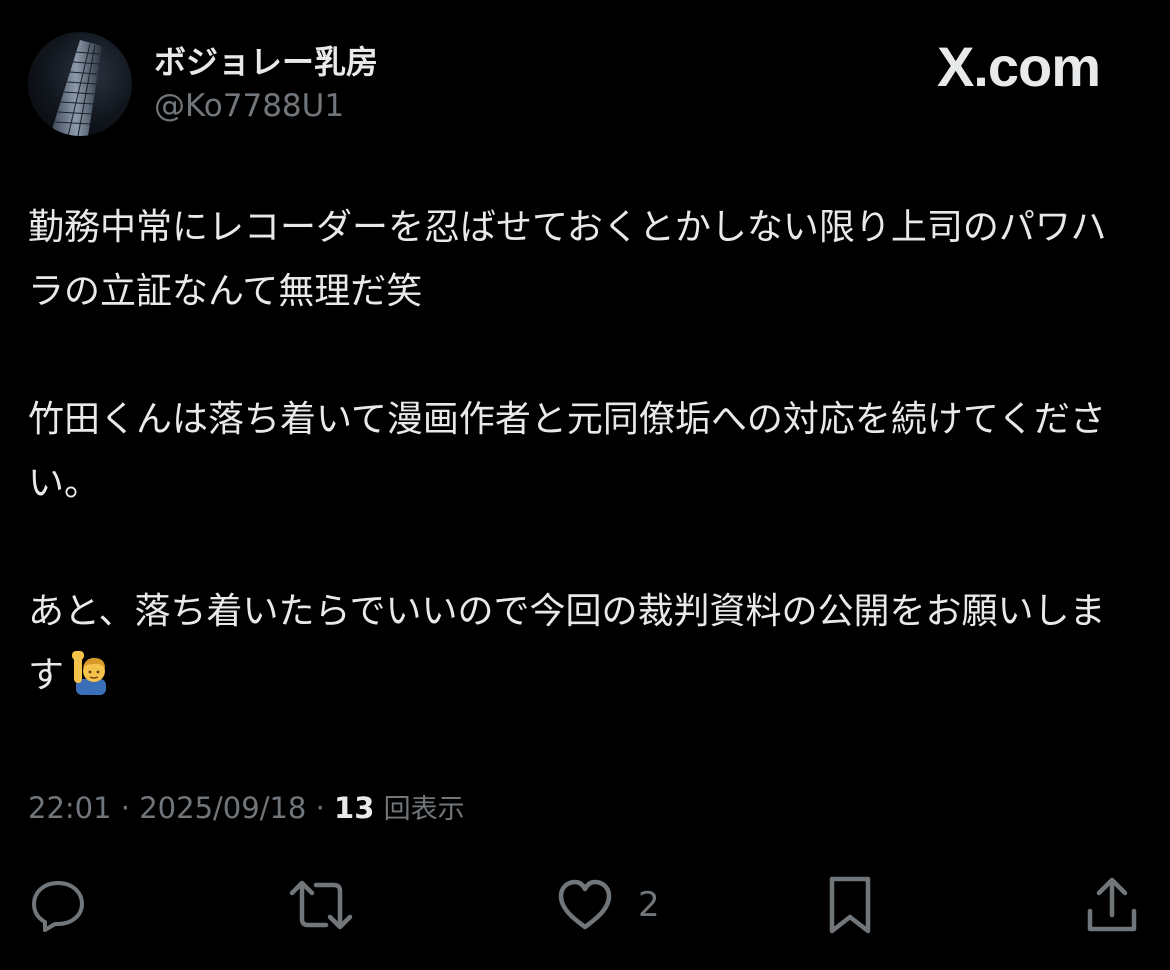  What do you see at coordinates (354, 808) in the screenshot?
I see `view-count: 13` at bounding box center [354, 808].